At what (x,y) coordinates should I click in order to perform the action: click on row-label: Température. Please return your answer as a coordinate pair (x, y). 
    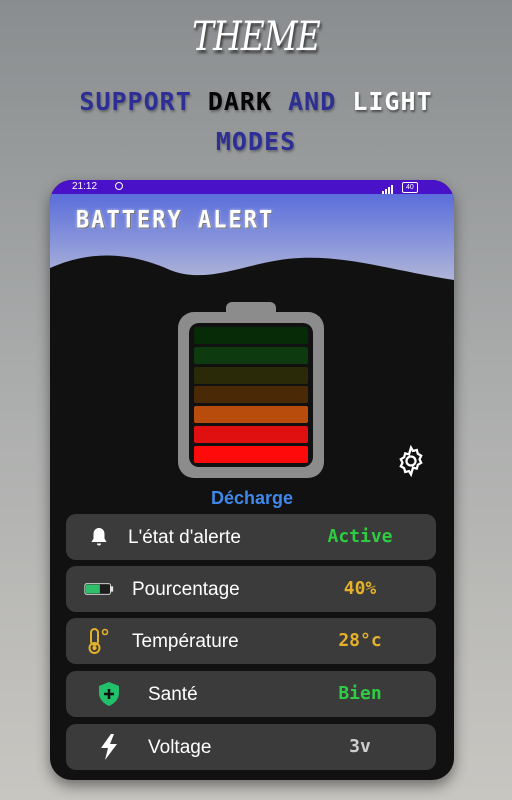
    Looking at the image, I should click on (185, 641).